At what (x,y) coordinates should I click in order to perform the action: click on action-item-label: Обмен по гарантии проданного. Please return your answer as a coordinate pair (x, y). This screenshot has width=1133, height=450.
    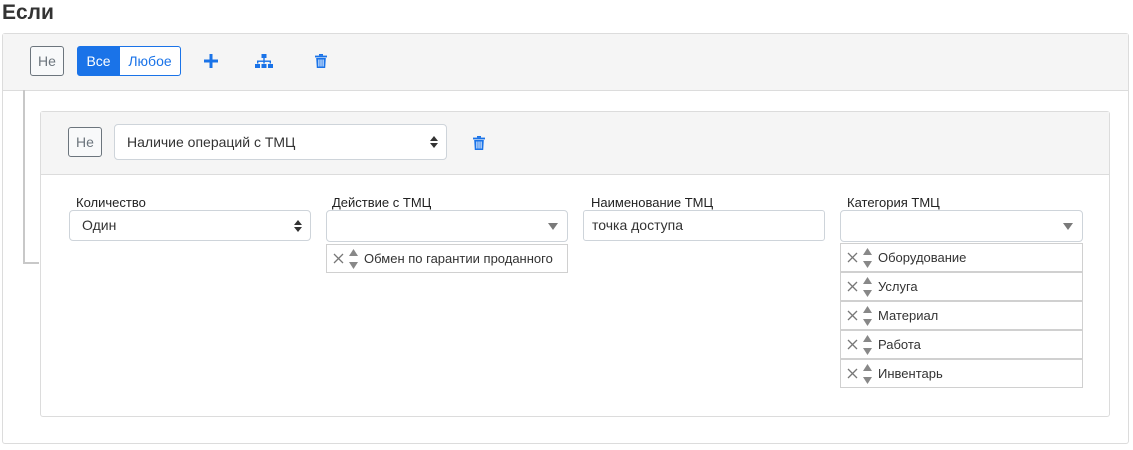
    Looking at the image, I should click on (458, 258).